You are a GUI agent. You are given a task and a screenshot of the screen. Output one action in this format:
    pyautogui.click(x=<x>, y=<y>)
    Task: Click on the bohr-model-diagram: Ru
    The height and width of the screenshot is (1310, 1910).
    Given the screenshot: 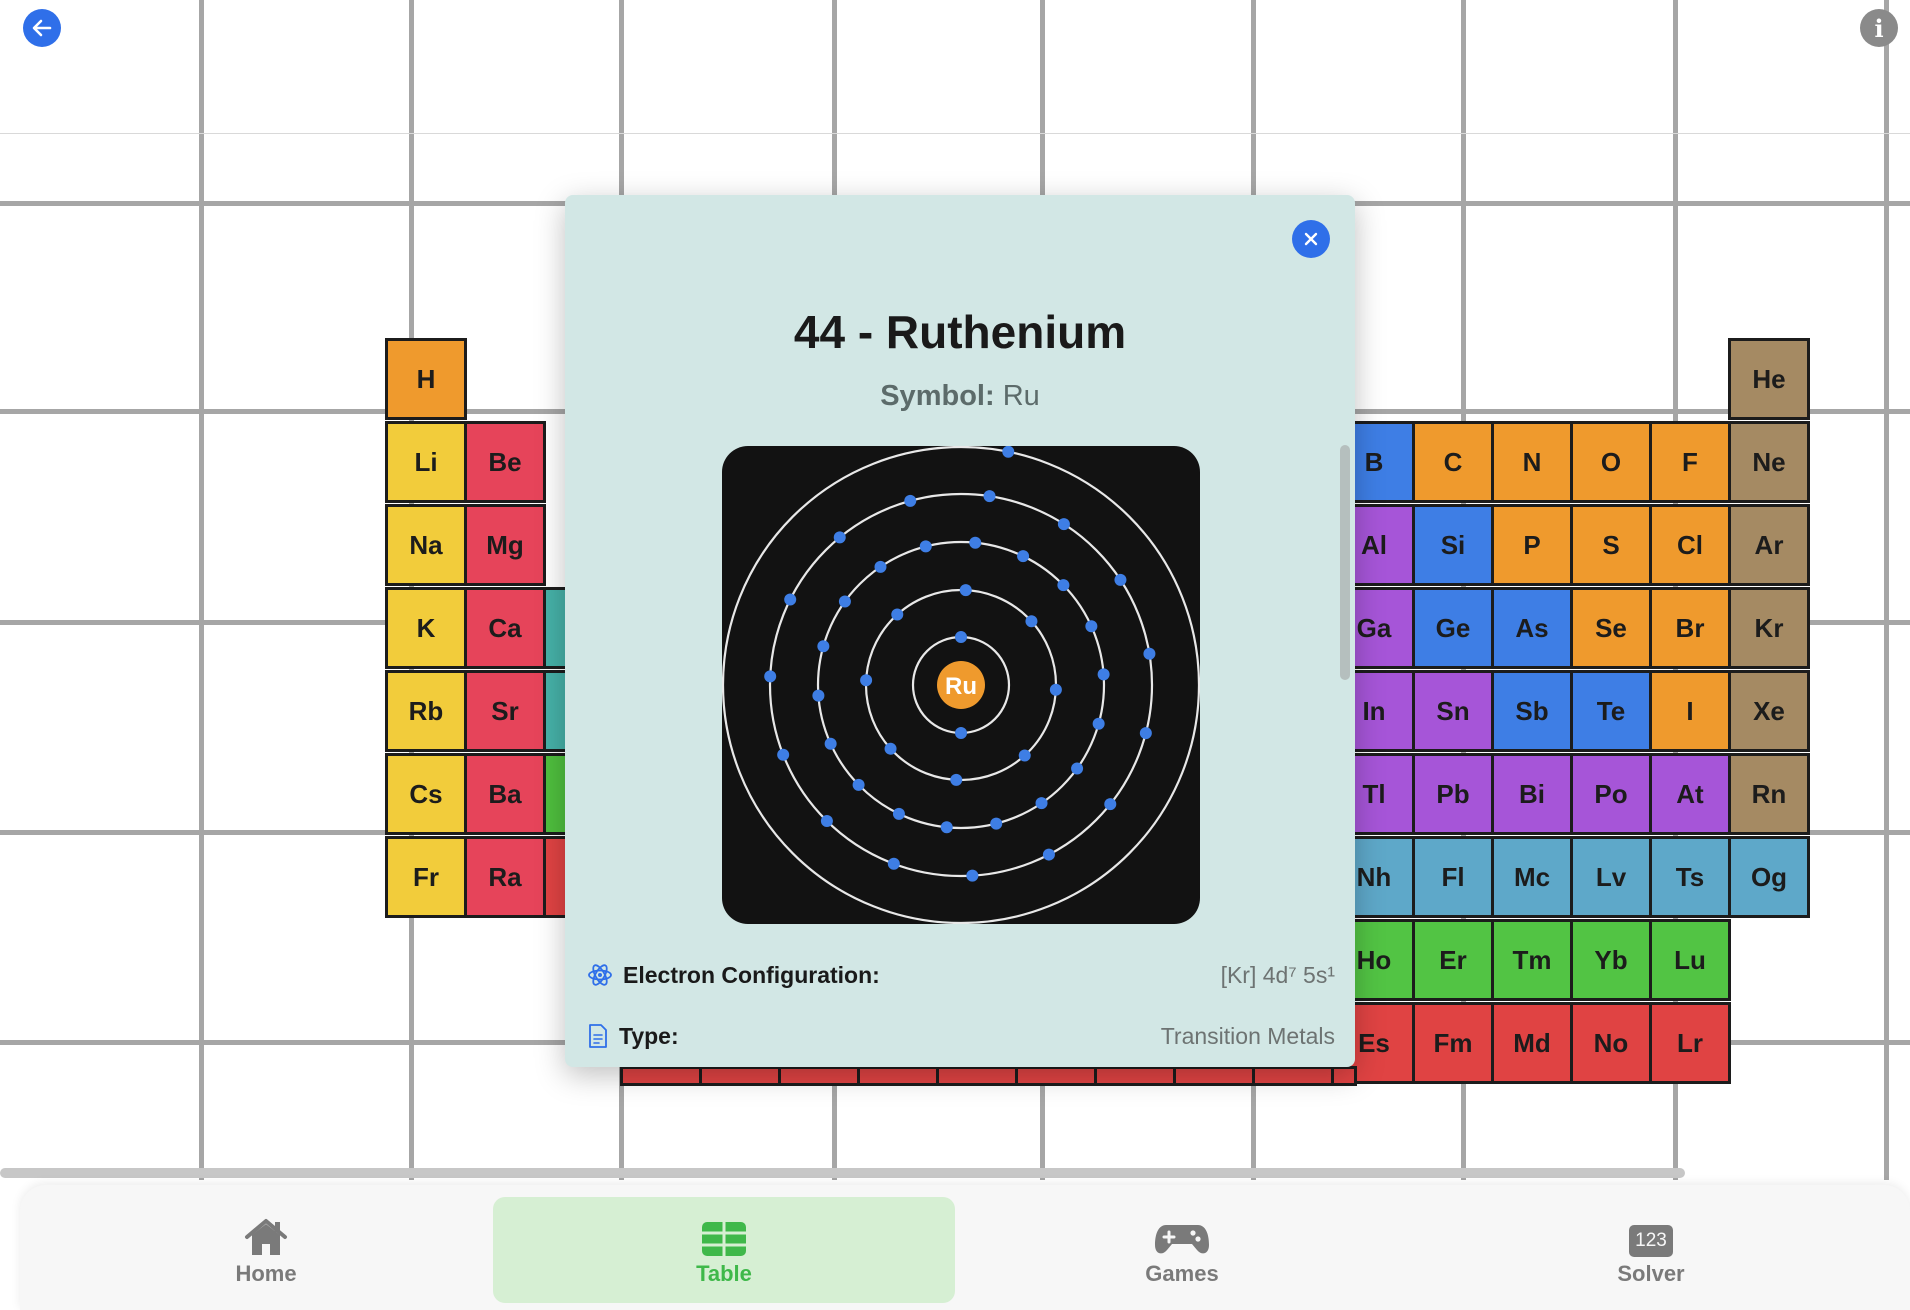 What is the action you would take?
    pyautogui.click(x=961, y=685)
    